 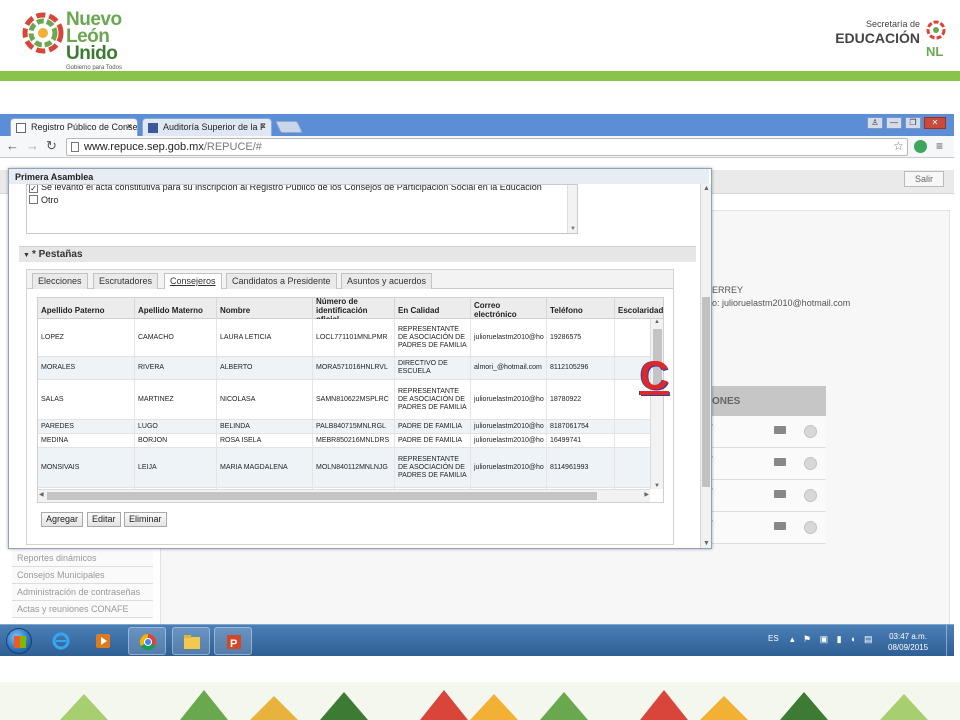 I want to click on browser-tab-auditoria: Auditoría Superior de la F ×, so click(x=207, y=127).